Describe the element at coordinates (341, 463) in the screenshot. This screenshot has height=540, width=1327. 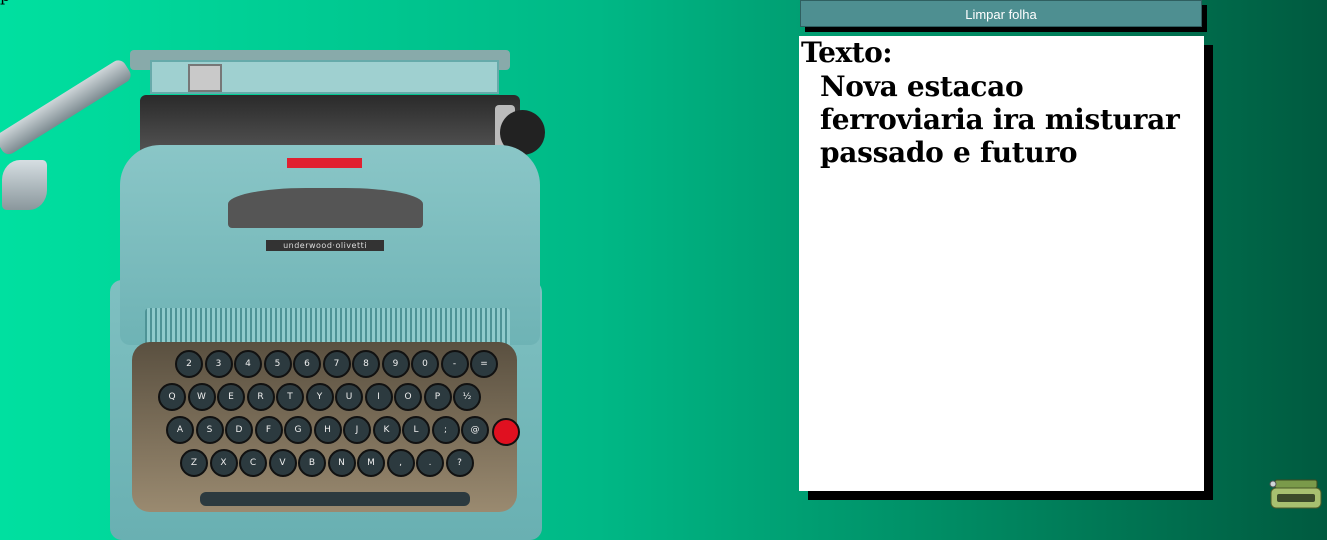
I see `typewriter-key: N` at that location.